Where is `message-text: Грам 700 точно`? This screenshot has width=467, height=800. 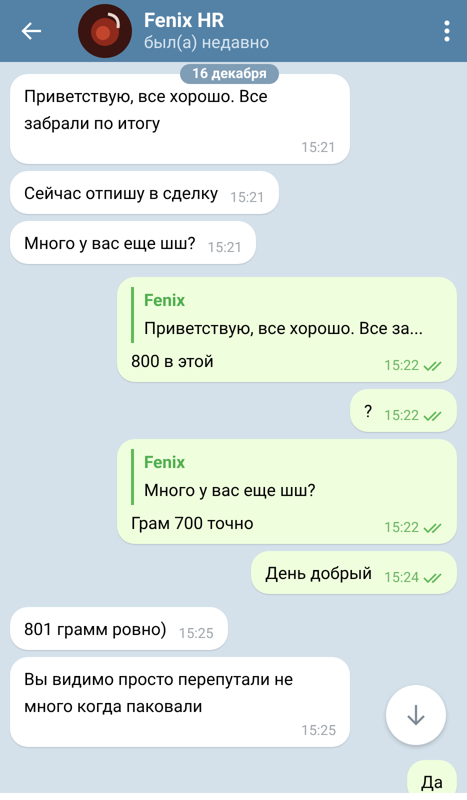
message-text: Грам 700 точно is located at coordinates (192, 524).